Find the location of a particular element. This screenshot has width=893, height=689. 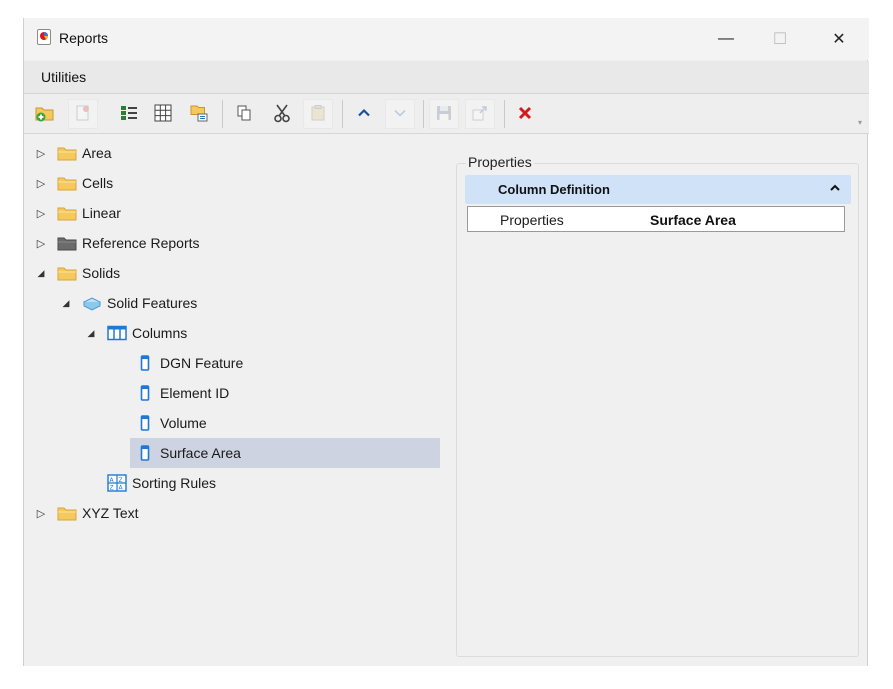

tree-item-label: XYZ Text is located at coordinates (110, 513).